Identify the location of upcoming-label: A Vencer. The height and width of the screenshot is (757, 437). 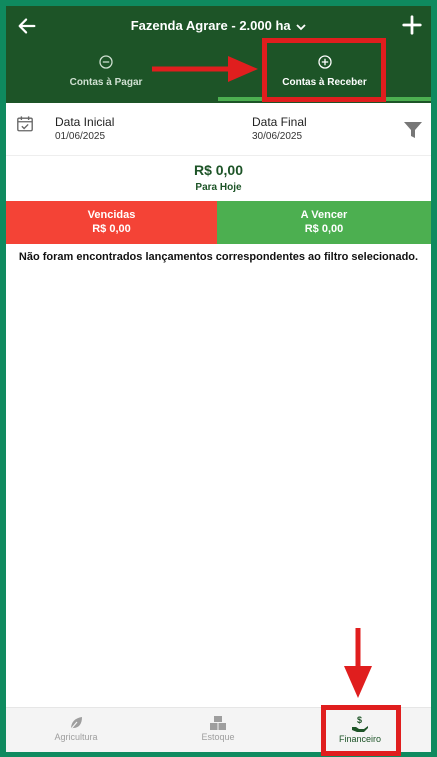
(324, 215).